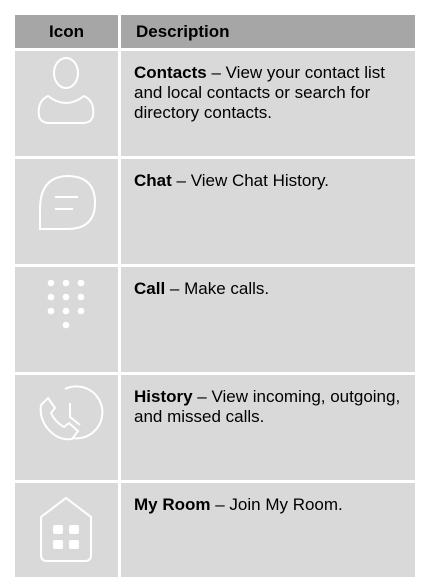  I want to click on feature-description: View Chat History., so click(259, 180).